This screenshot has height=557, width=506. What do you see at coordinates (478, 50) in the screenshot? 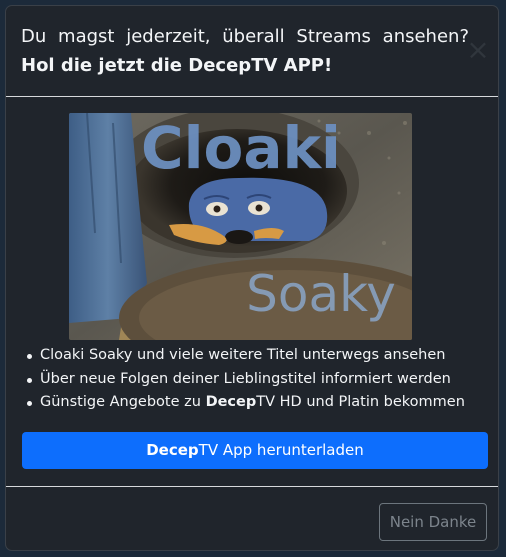
I see `close-icon: ×` at bounding box center [478, 50].